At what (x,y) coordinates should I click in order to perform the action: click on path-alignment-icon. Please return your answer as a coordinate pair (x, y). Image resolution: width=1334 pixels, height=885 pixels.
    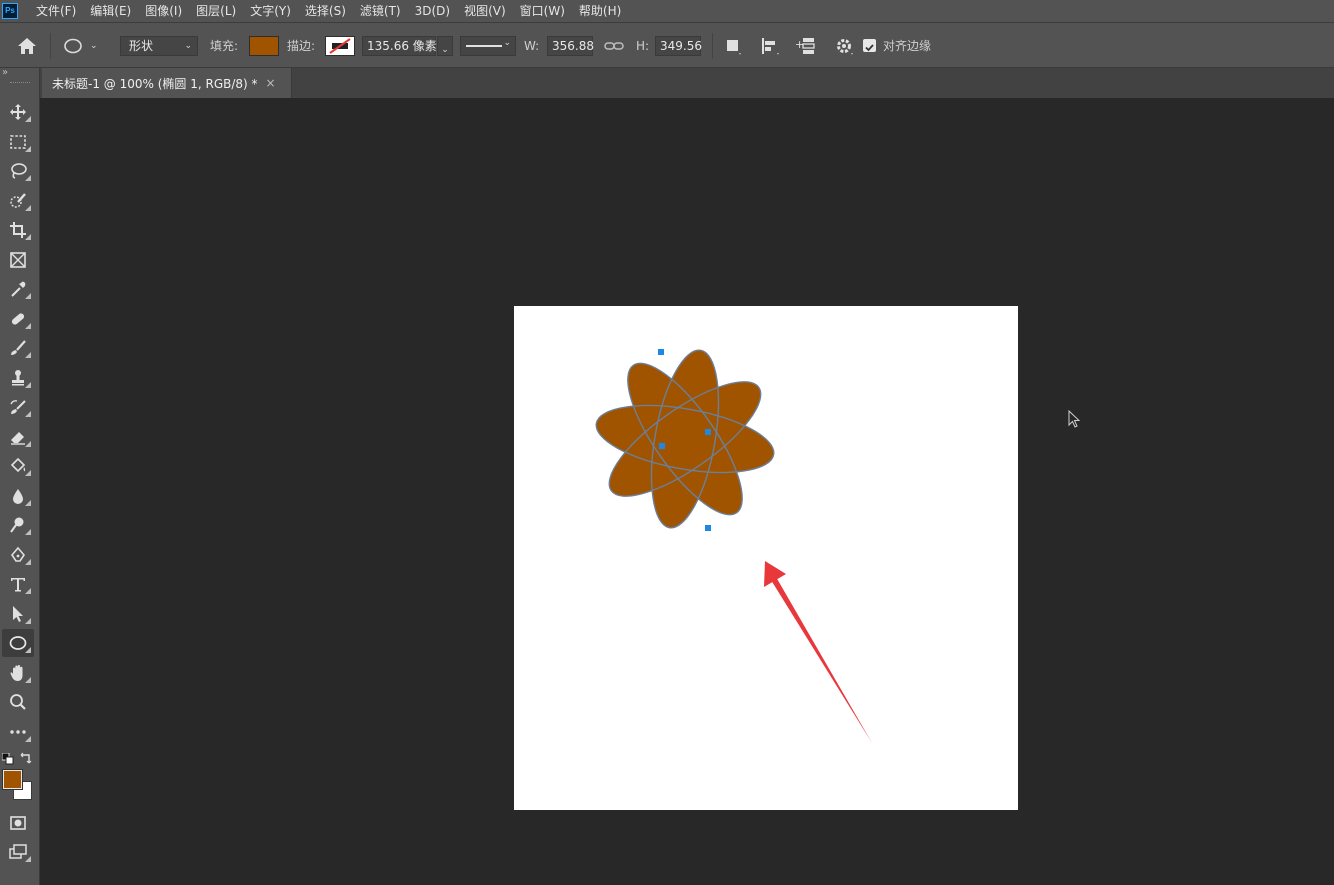
    Looking at the image, I should click on (770, 46).